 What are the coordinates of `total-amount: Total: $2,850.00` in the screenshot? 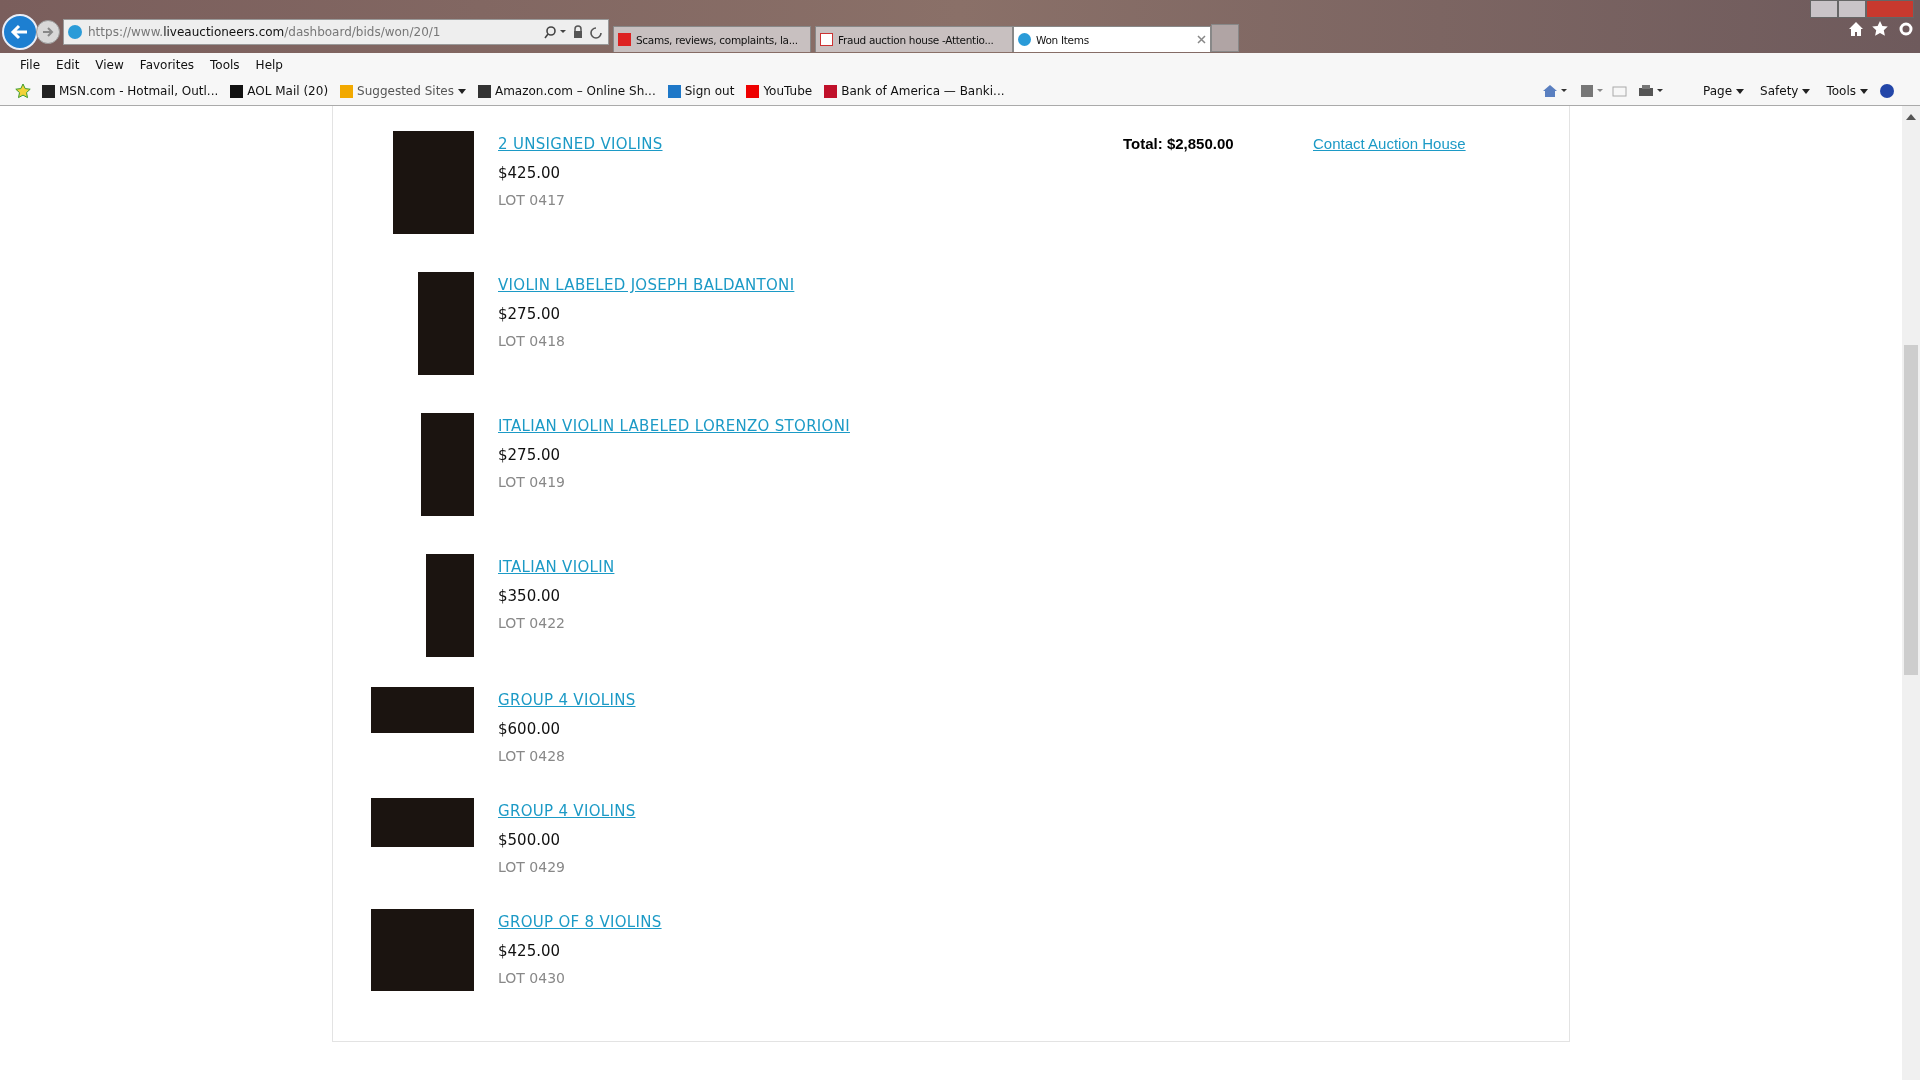 It's located at (1178, 143).